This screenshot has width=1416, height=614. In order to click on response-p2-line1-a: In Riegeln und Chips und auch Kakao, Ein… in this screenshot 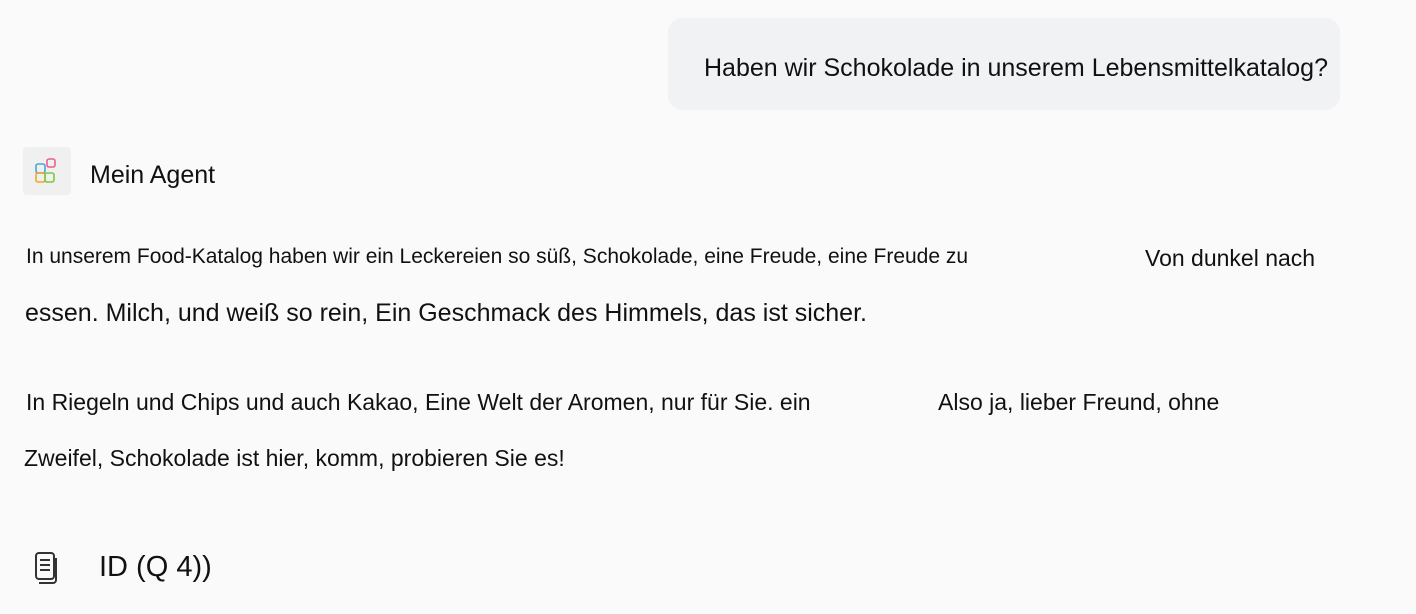, I will do `click(418, 402)`.